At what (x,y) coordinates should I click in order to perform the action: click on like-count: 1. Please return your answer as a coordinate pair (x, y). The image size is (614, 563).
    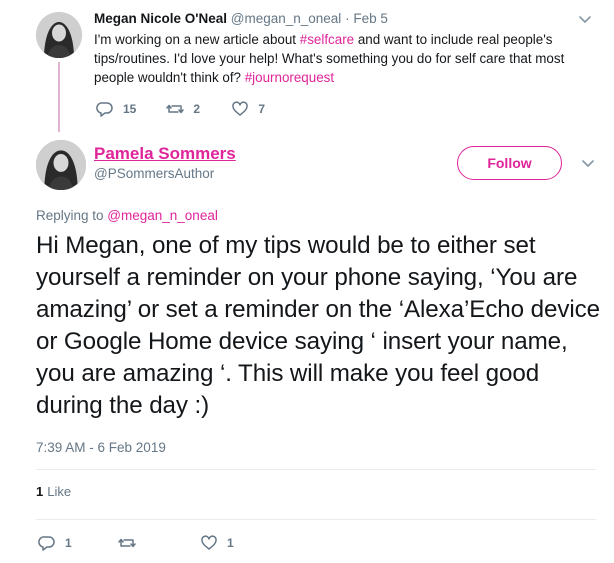
    Looking at the image, I should click on (230, 543).